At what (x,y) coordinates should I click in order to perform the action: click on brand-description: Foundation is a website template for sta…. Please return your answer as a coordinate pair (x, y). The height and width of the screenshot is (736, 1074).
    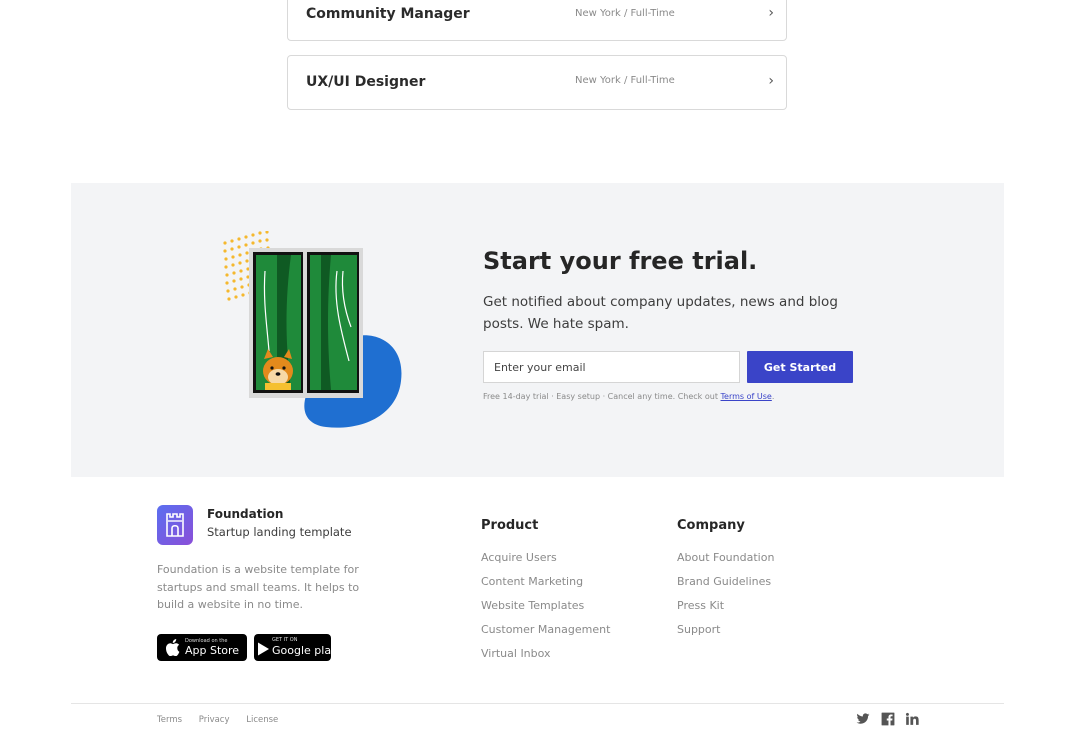
    Looking at the image, I should click on (258, 587).